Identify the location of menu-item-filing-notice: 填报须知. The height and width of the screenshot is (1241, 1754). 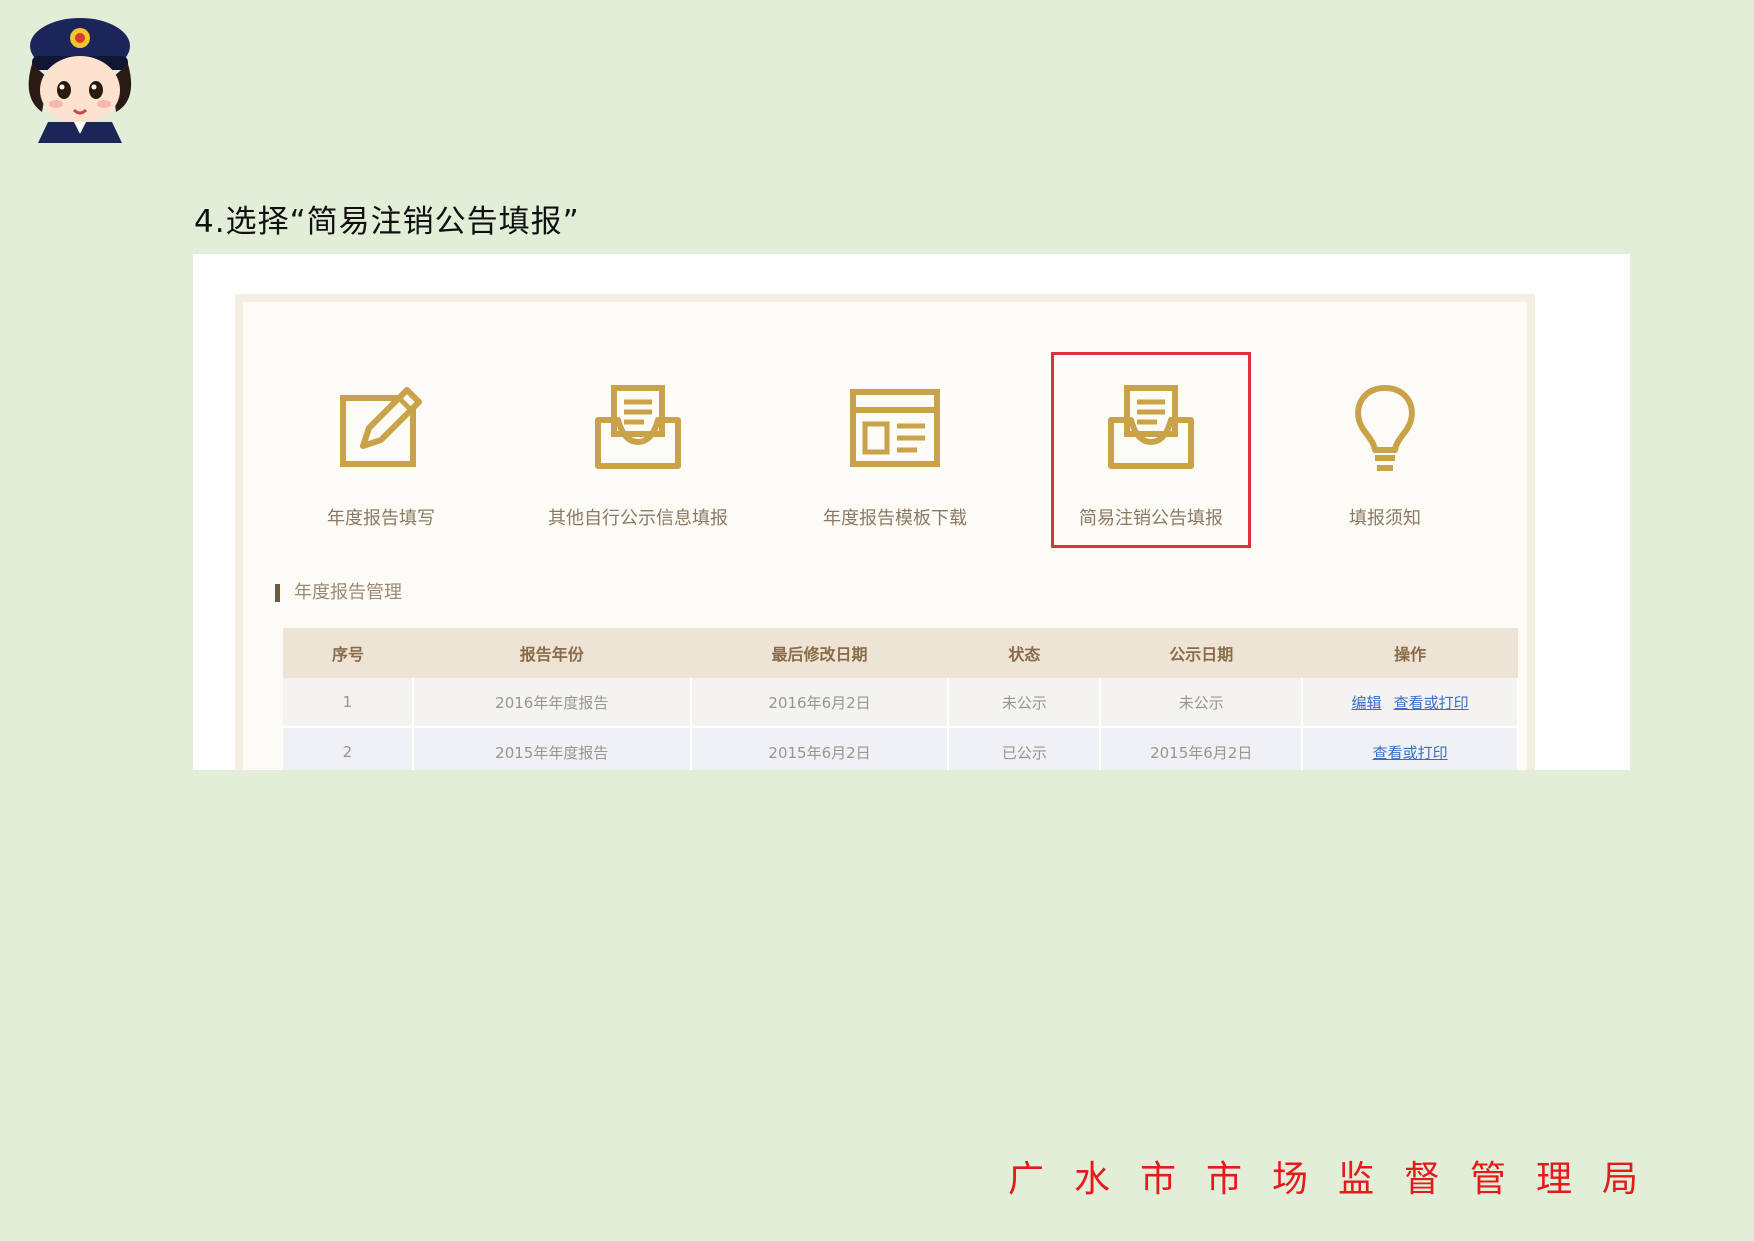
(1385, 450).